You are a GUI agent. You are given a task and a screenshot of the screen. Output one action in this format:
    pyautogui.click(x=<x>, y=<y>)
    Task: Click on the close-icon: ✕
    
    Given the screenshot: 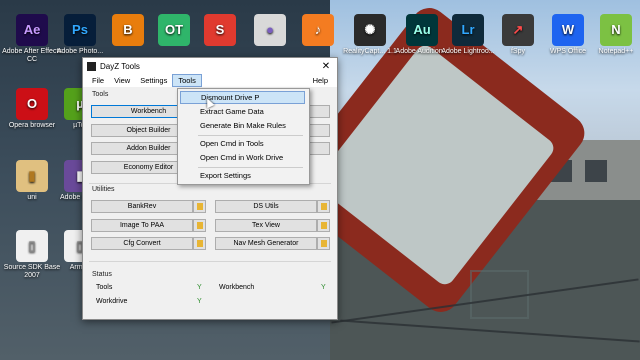 What is the action you would take?
    pyautogui.click(x=326, y=66)
    